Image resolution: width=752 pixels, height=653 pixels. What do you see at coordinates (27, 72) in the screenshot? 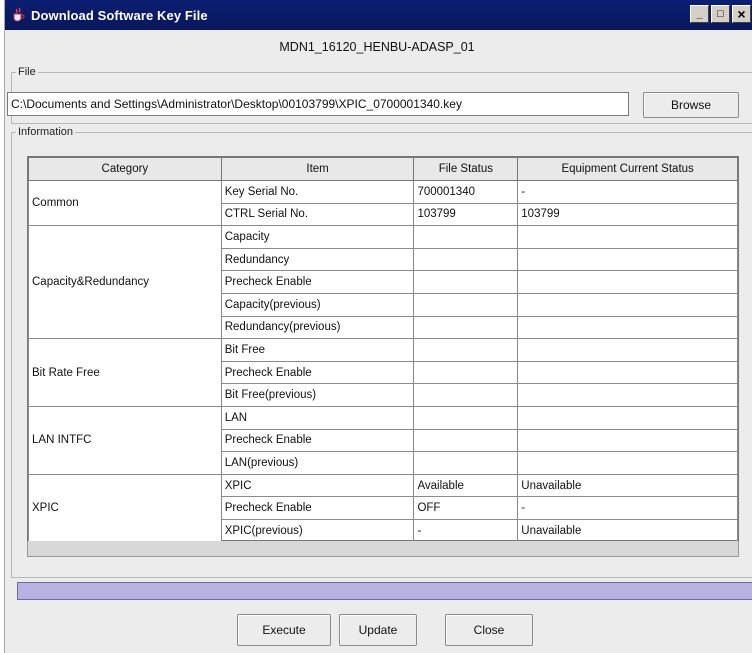
I see `file-group-legend: File` at bounding box center [27, 72].